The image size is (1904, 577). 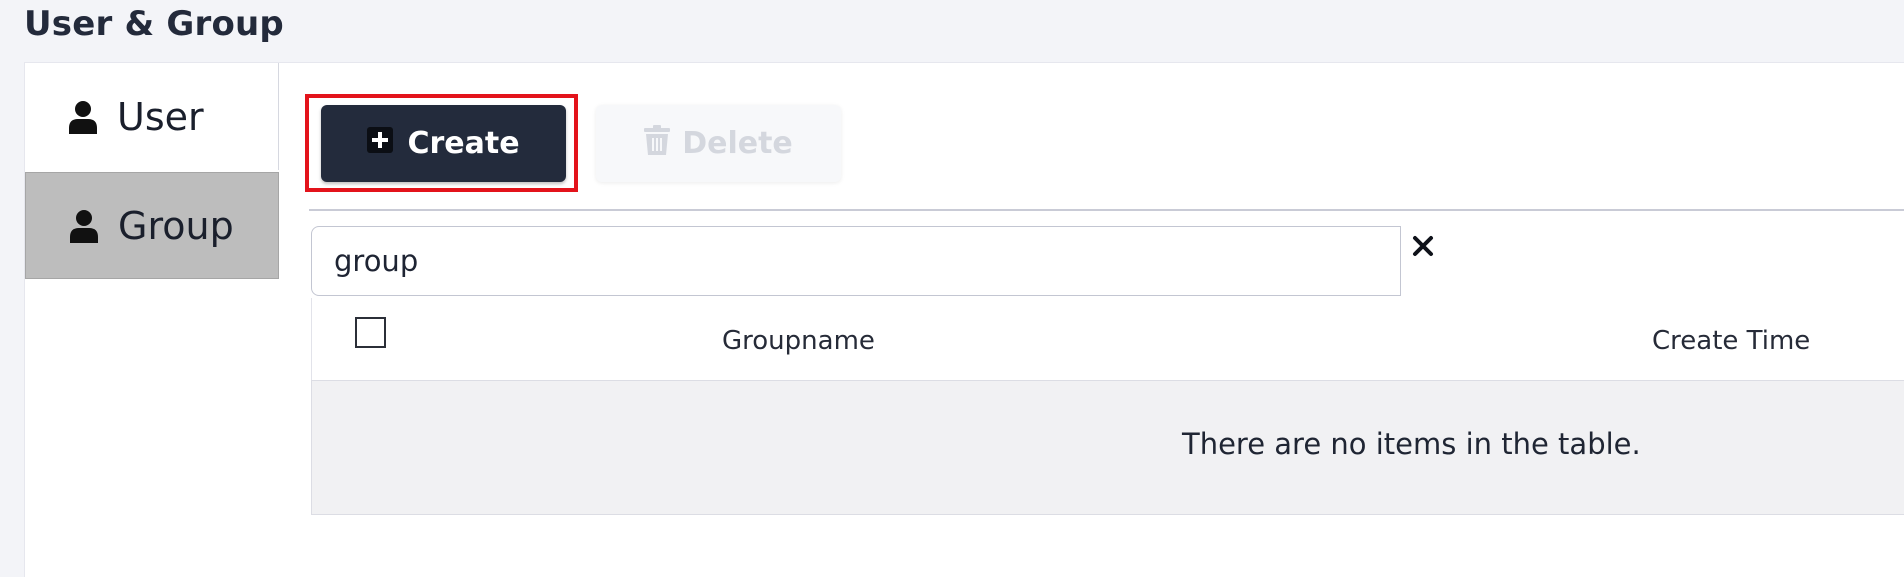 I want to click on close-icon, so click(x=1423, y=246).